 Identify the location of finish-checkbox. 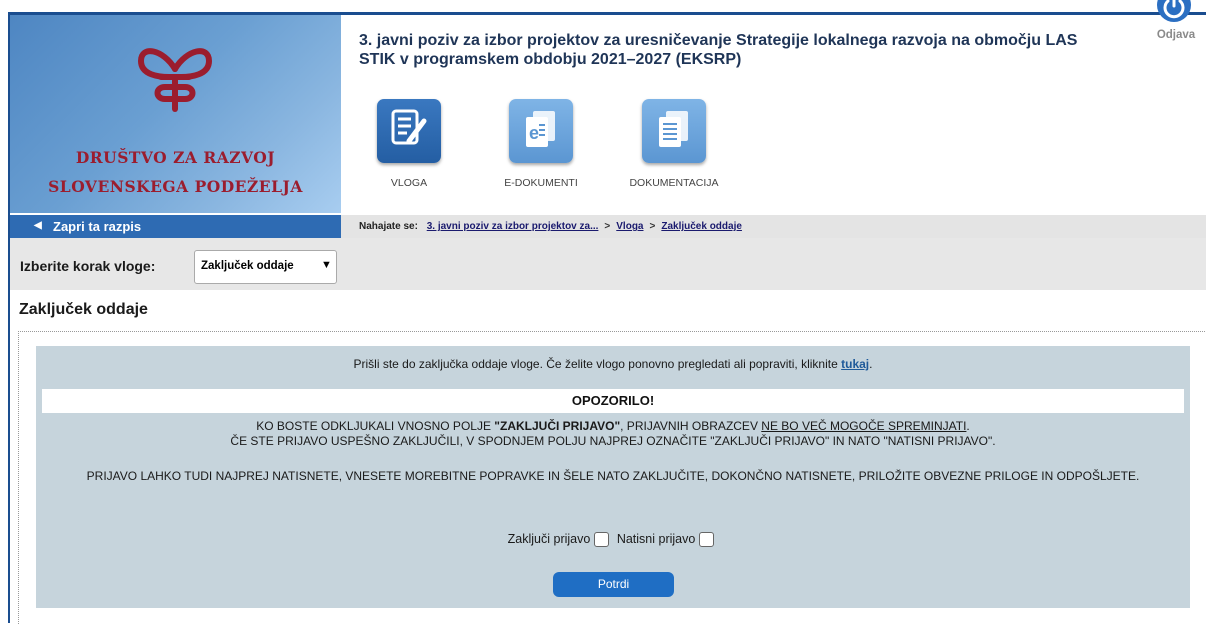
(602, 540).